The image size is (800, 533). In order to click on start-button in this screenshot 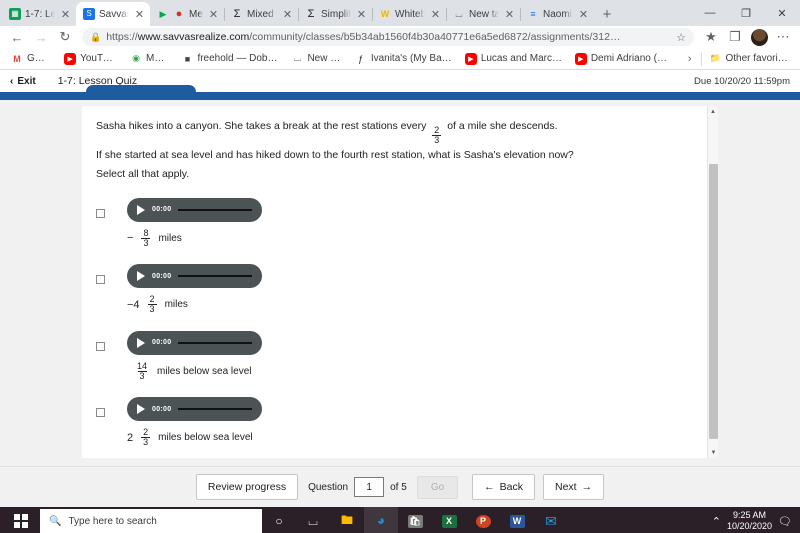, I will do `click(21, 520)`.